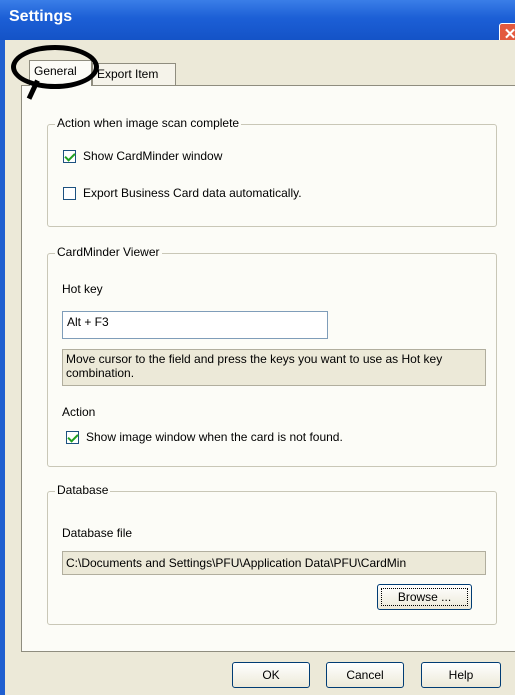 This screenshot has height=695, width=515. Describe the element at coordinates (72, 437) in the screenshot. I see `show-image-window-checkbox` at that location.